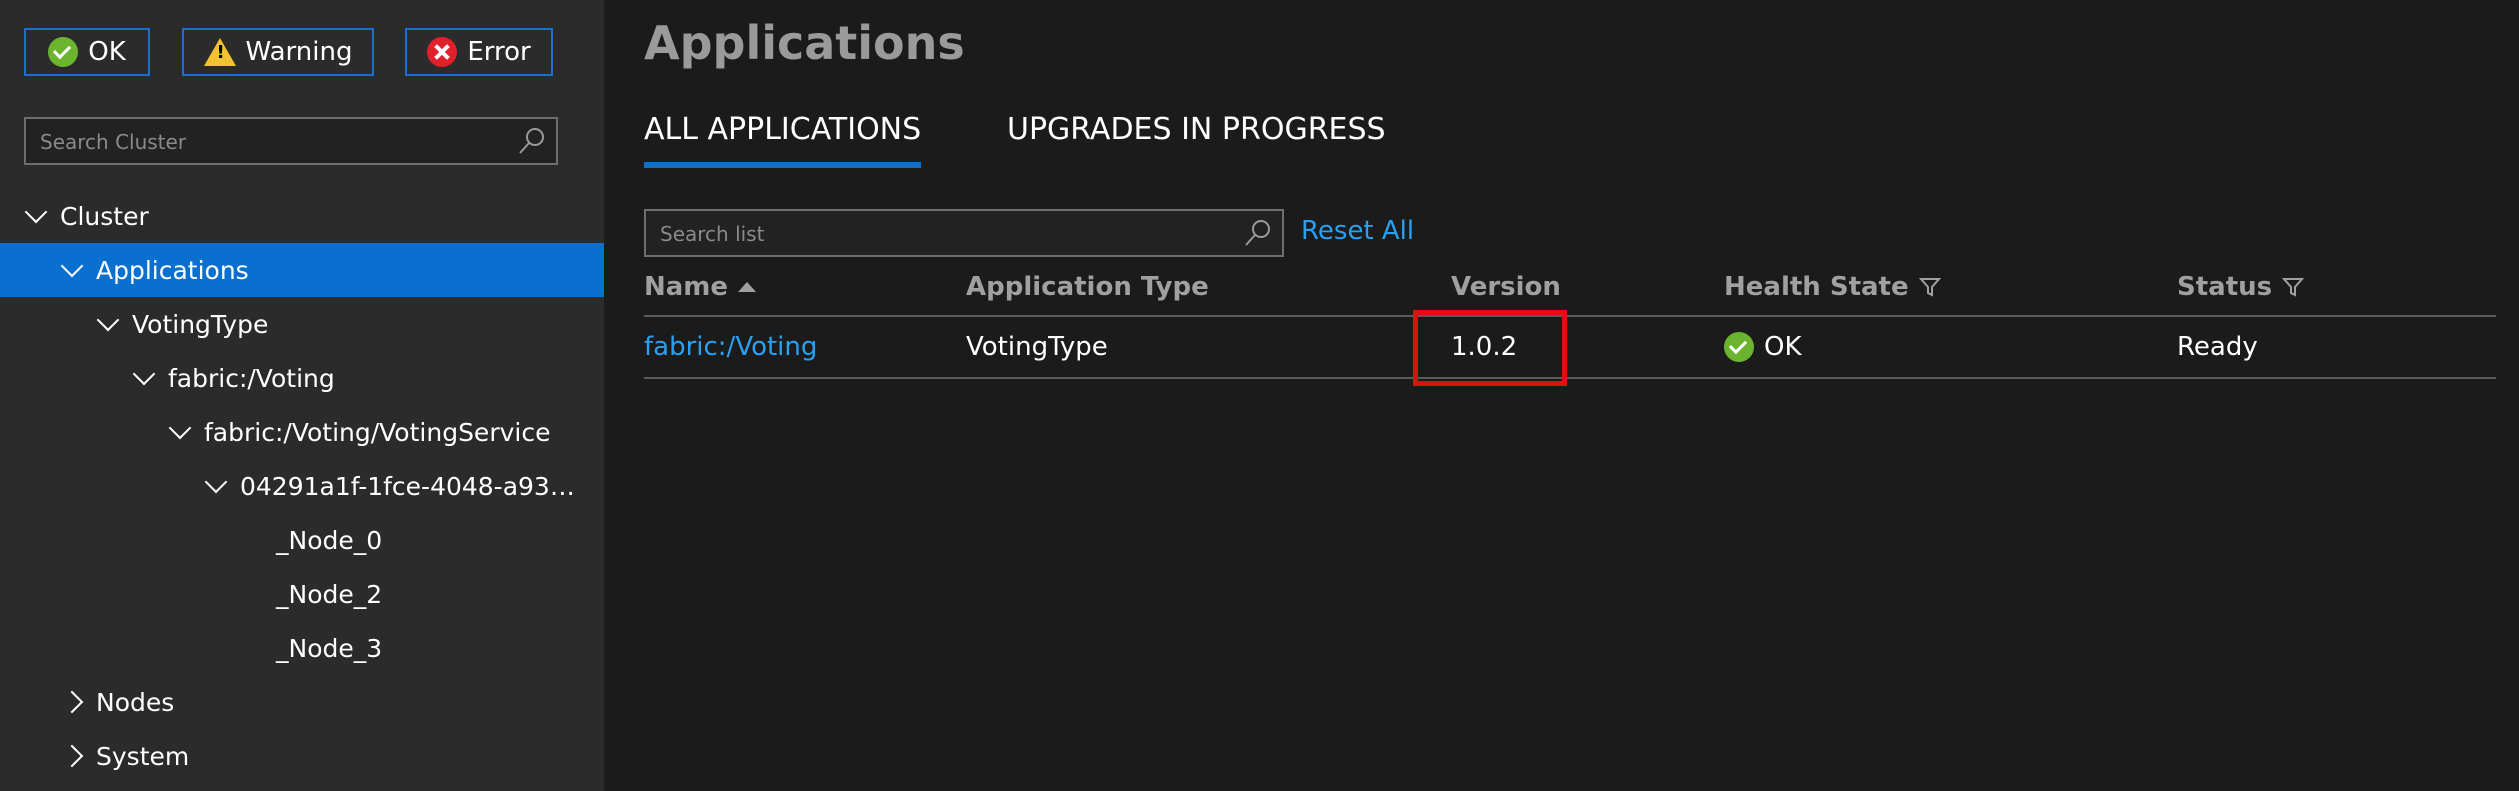 The image size is (2519, 791). I want to click on column-header-label: Application Type, so click(1087, 287).